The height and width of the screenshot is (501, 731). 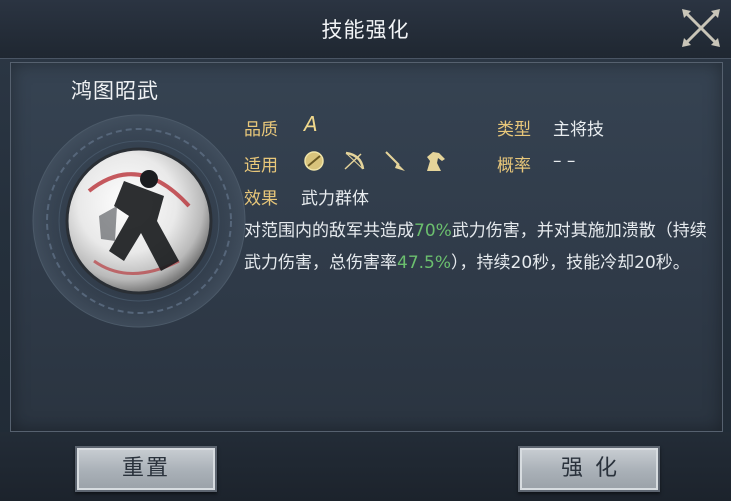 What do you see at coordinates (261, 130) in the screenshot?
I see `quality-label: 品质` at bounding box center [261, 130].